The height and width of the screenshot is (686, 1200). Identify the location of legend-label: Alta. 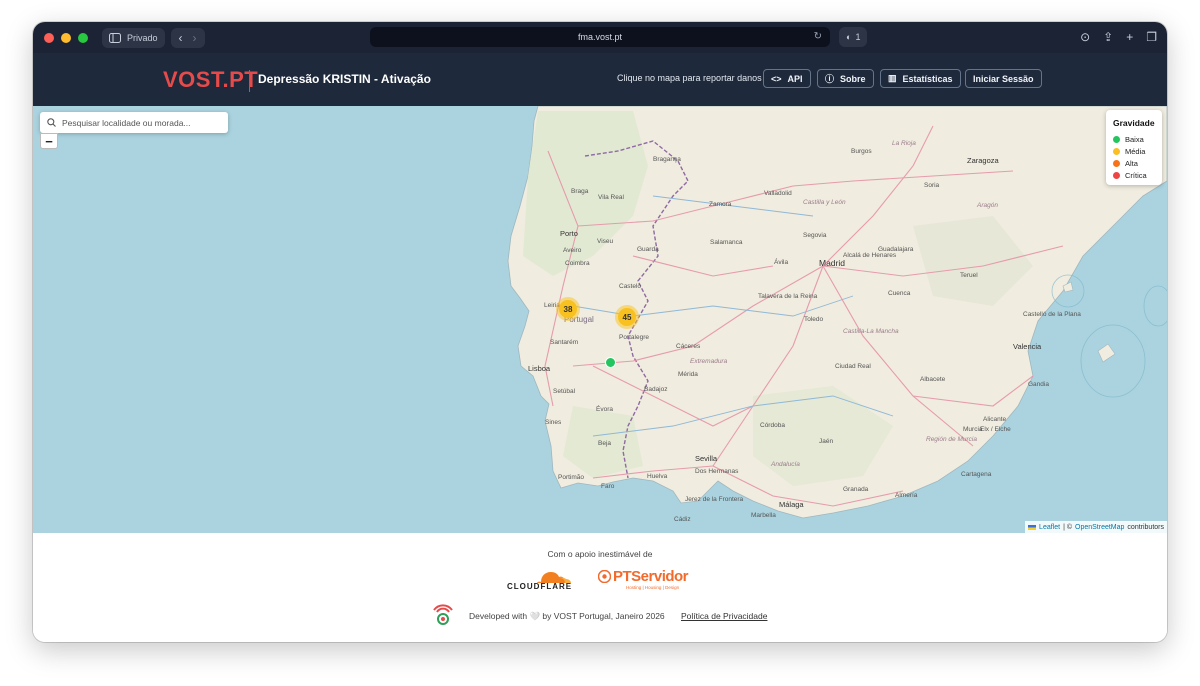
(1131, 163).